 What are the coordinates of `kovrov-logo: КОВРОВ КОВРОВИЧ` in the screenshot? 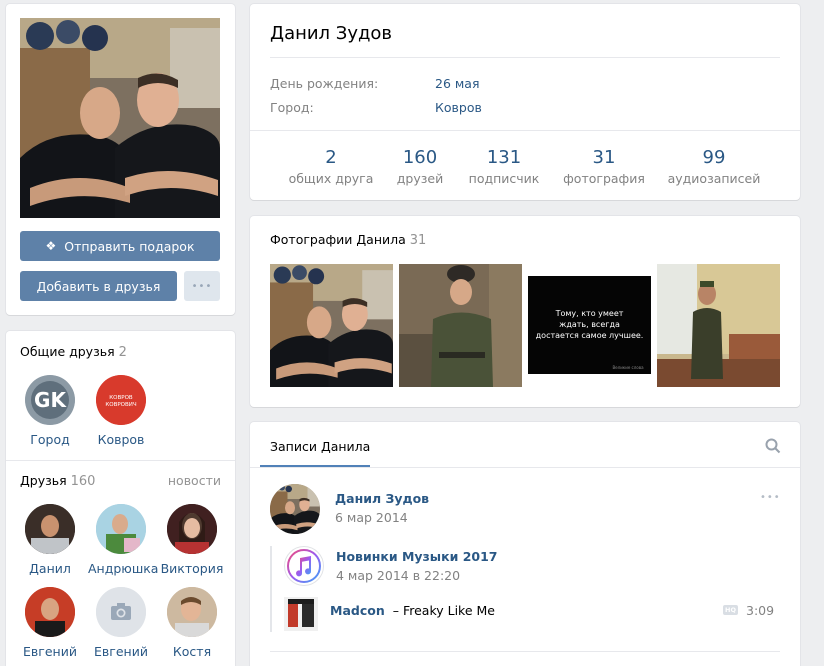 It's located at (121, 400).